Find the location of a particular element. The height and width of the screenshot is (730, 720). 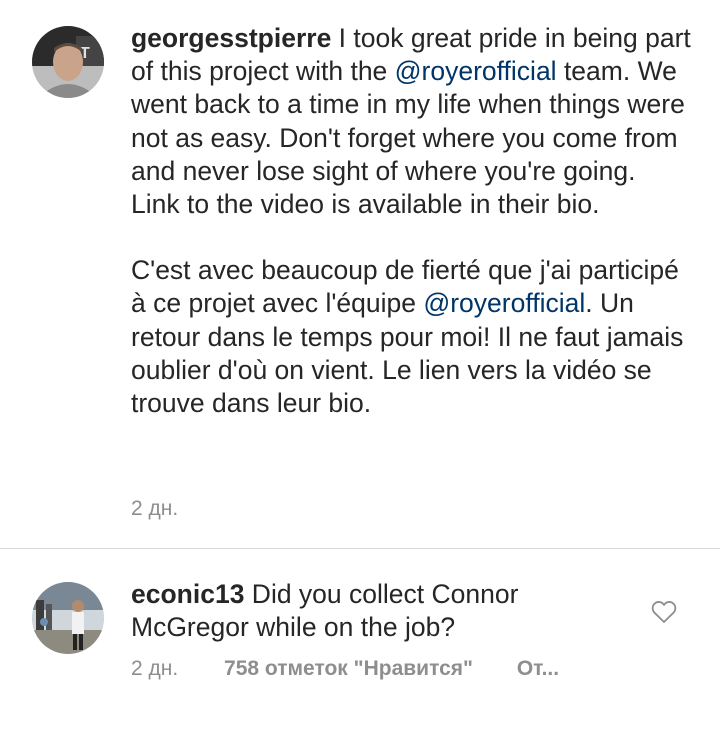

post-author-avatar: T is located at coordinates (68, 62).